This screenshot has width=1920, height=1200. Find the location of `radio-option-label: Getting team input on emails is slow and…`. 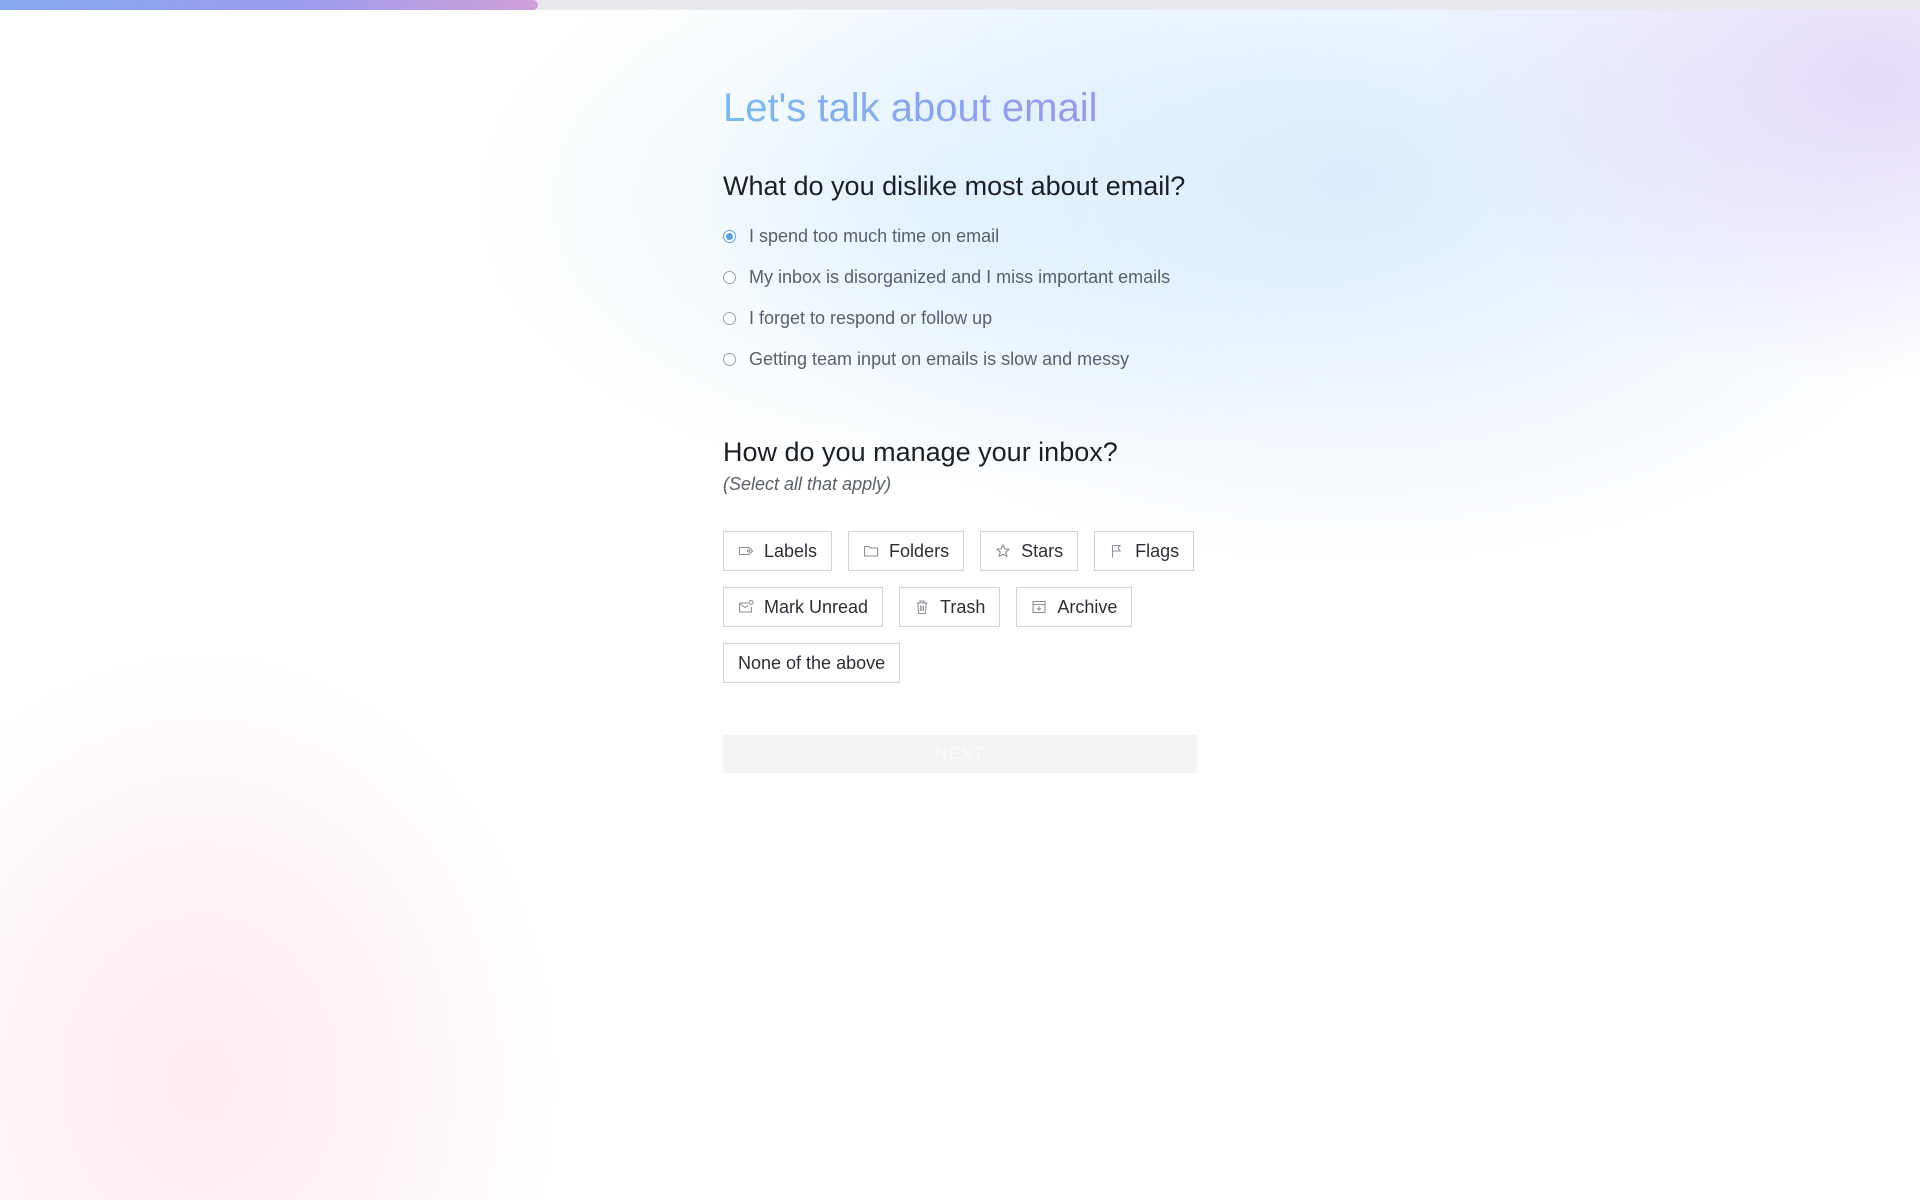

radio-option-label: Getting team input on emails is slow and… is located at coordinates (939, 359).